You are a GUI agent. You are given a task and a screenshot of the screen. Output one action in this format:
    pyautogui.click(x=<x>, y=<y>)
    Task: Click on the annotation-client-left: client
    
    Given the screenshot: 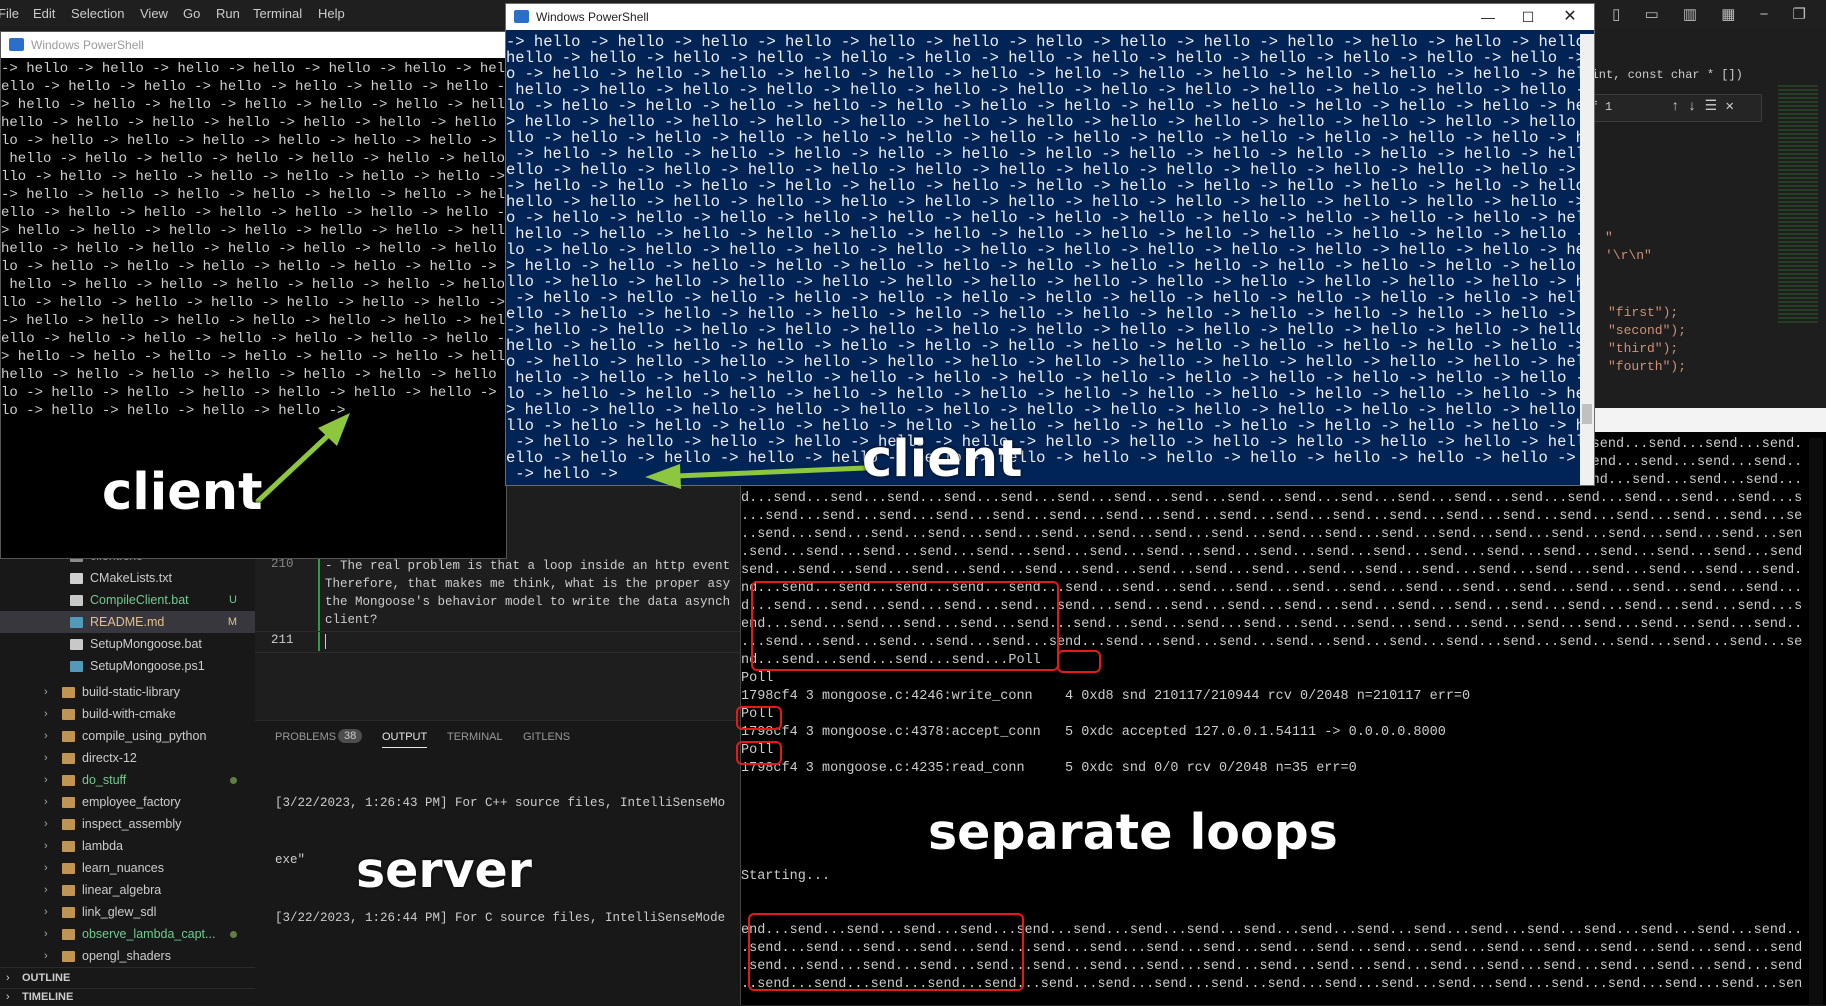 What is the action you would take?
    pyautogui.click(x=182, y=492)
    